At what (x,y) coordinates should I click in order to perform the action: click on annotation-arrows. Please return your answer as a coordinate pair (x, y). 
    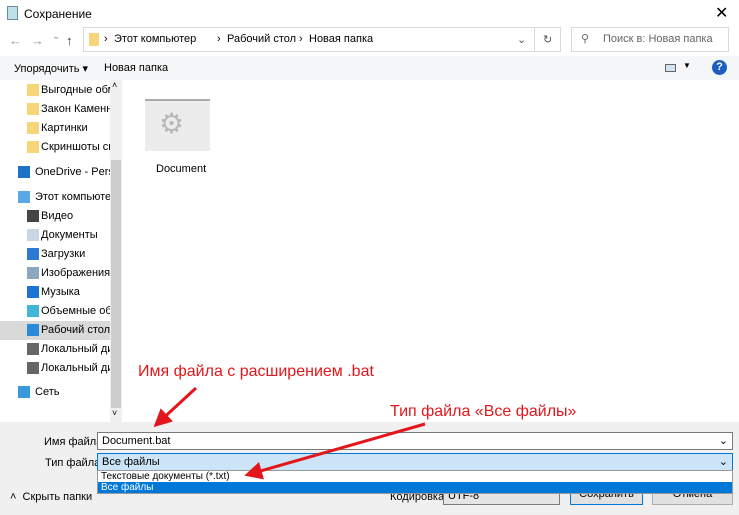
    Looking at the image, I should click on (289, 433).